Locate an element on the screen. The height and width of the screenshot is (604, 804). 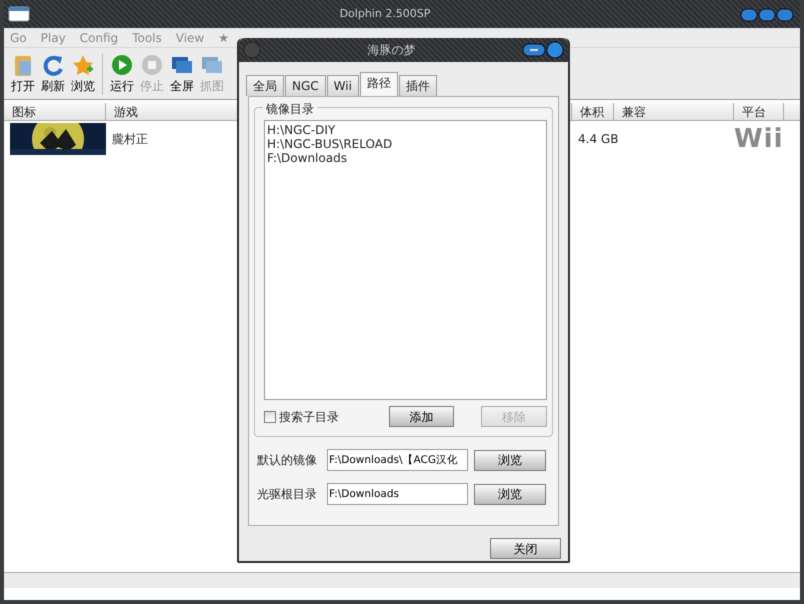
column-header: 兼容 is located at coordinates (674, 111).